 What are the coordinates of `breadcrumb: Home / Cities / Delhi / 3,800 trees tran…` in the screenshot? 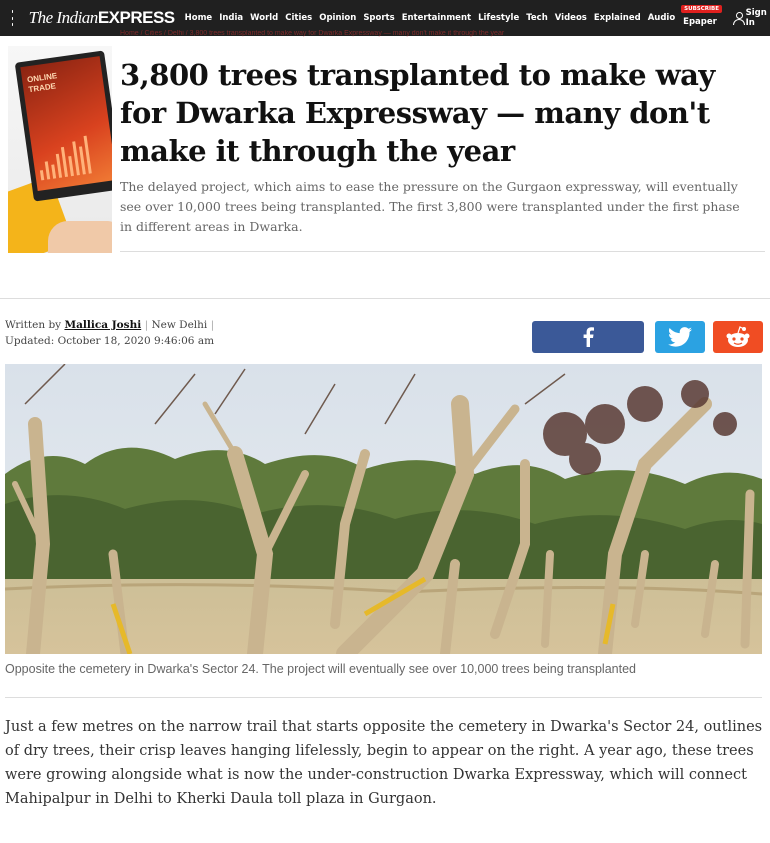 It's located at (312, 33).